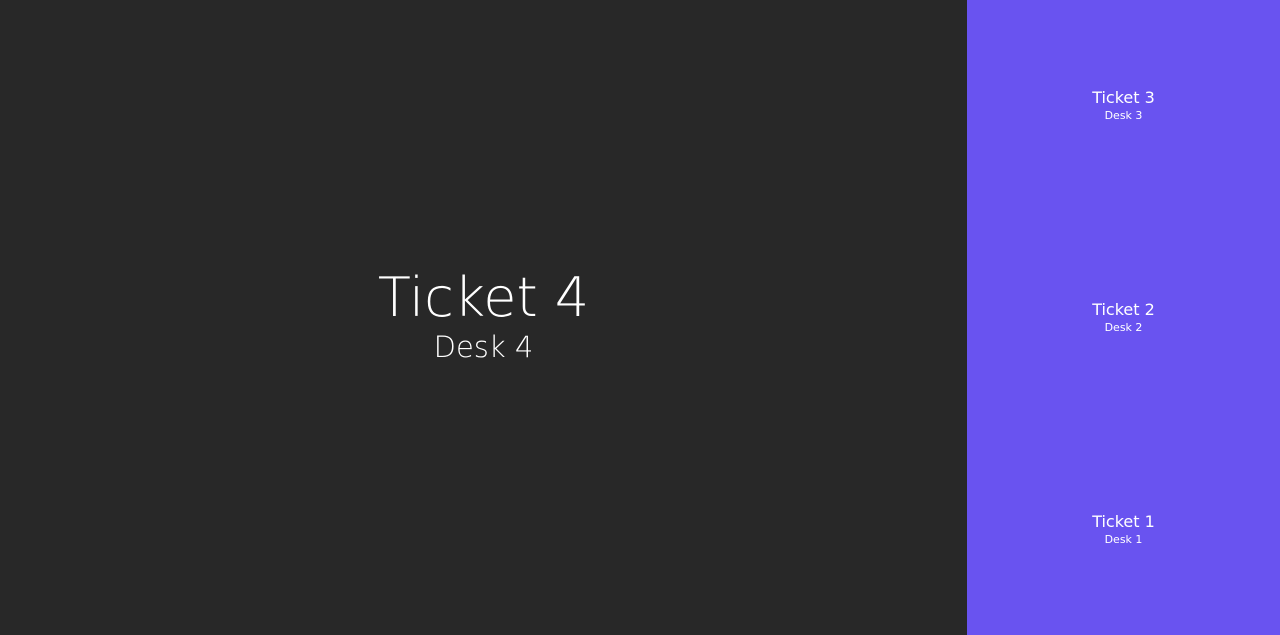  I want to click on current-ticket-number: Ticket 4, so click(483, 297).